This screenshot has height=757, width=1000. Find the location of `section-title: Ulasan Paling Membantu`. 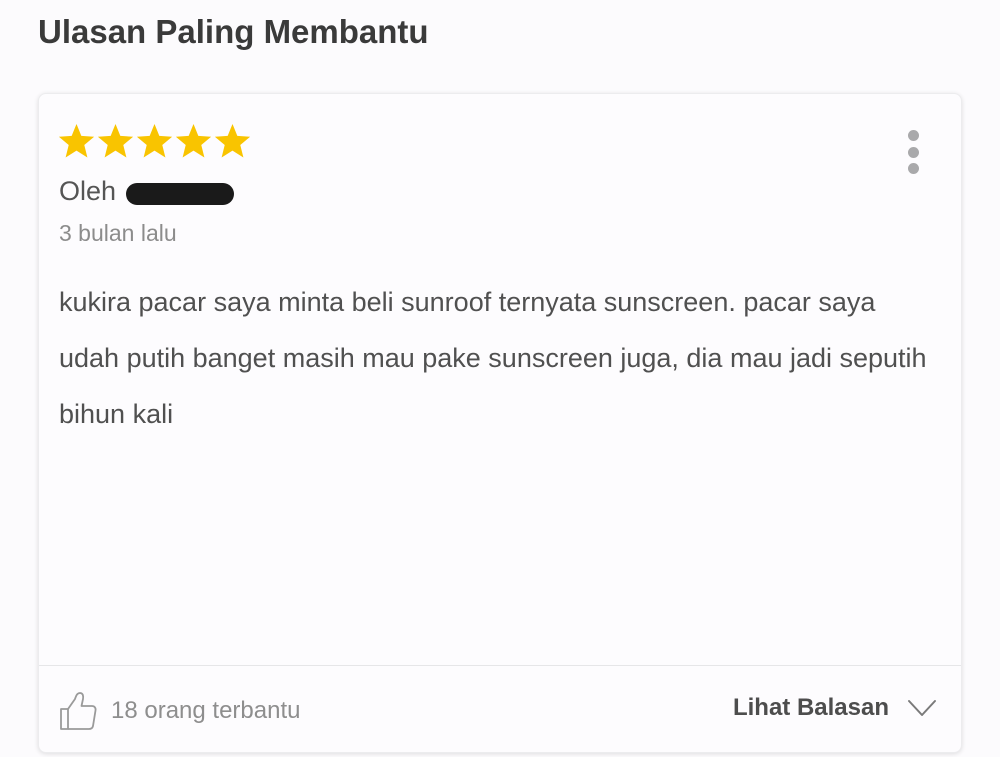

section-title: Ulasan Paling Membantu is located at coordinates (233, 31).